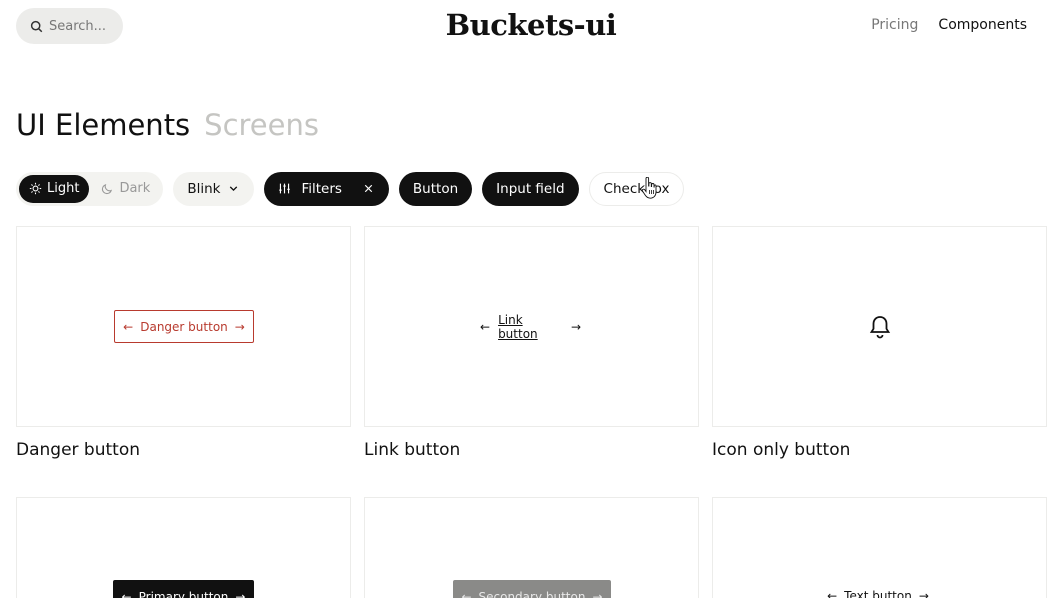 The width and height of the screenshot is (1062, 598). Describe the element at coordinates (878, 592) in the screenshot. I see `text-button-preview: ← Text button →` at that location.